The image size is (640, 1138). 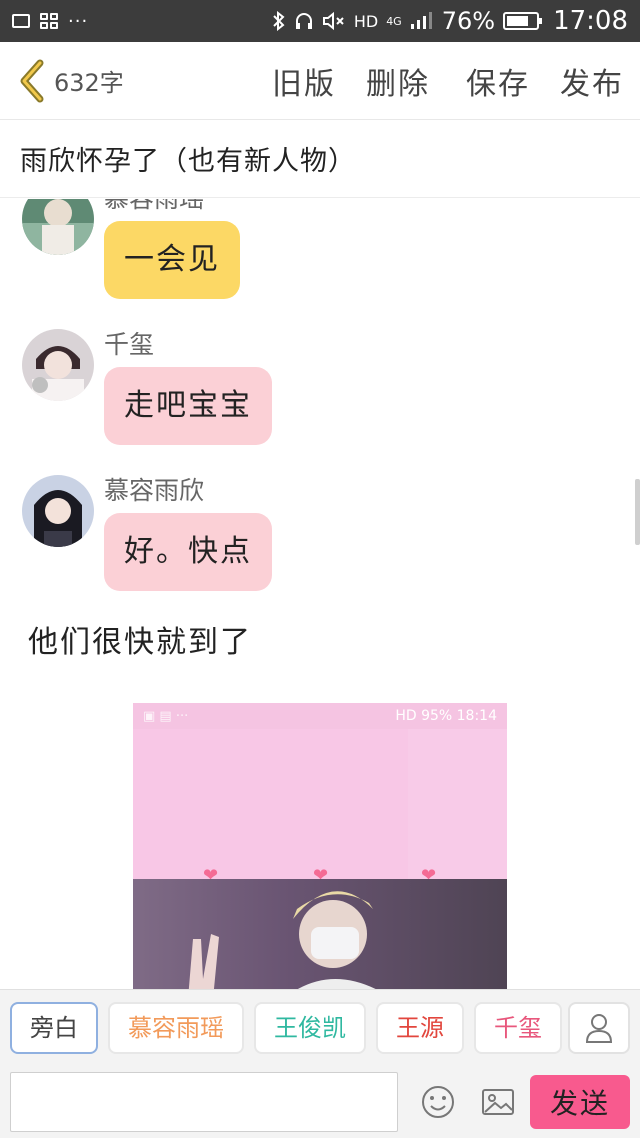 What do you see at coordinates (21, 21) in the screenshot?
I see `image-notification-icon` at bounding box center [21, 21].